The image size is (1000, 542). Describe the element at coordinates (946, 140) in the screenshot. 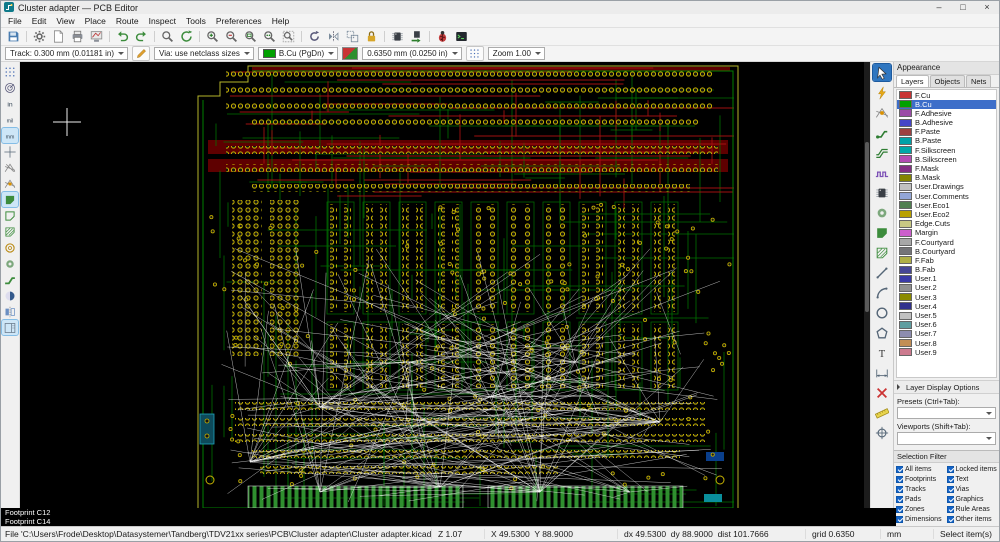

I see `layer-row: B.Paste` at that location.